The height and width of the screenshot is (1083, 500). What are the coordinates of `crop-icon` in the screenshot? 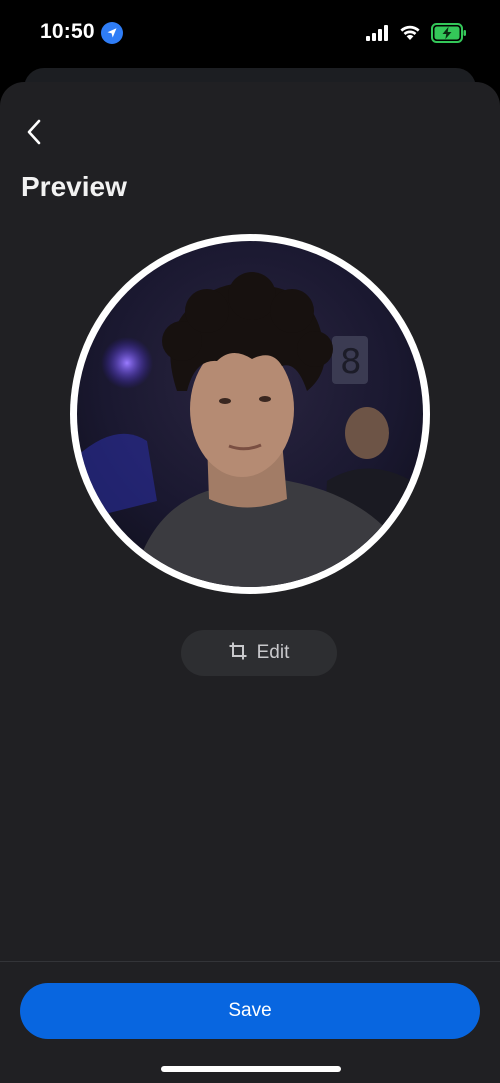 It's located at (238, 653).